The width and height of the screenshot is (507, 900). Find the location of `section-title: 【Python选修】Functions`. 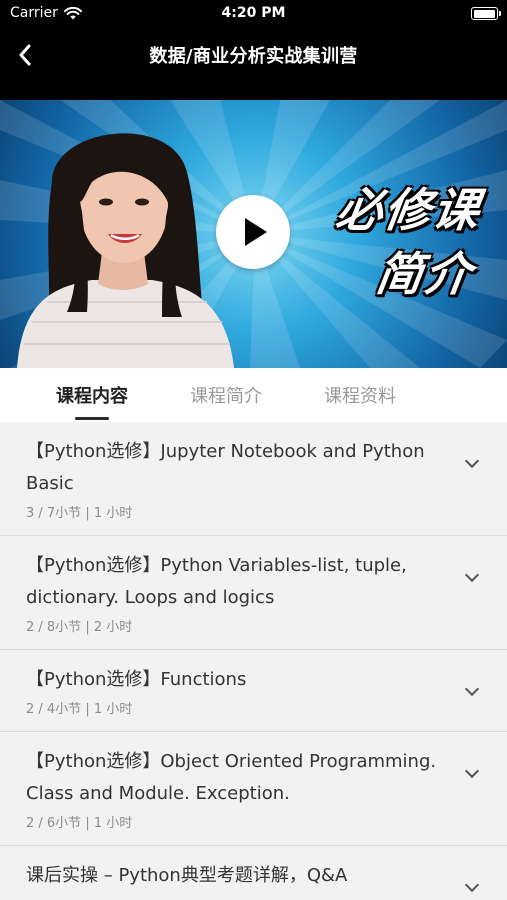

section-title: 【Python选修】Functions is located at coordinates (136, 679).